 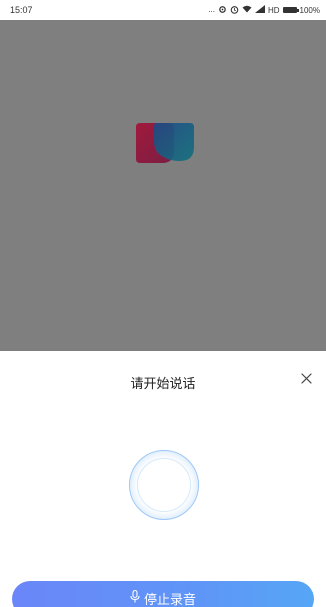 I want to click on battery-level: 100%, so click(x=309, y=10).